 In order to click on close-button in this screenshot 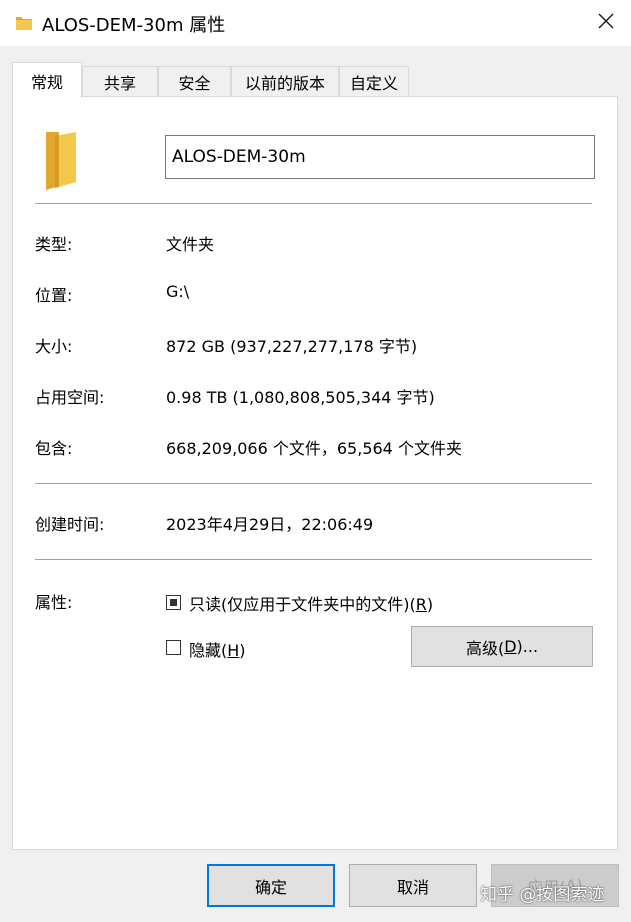, I will do `click(605, 23)`.